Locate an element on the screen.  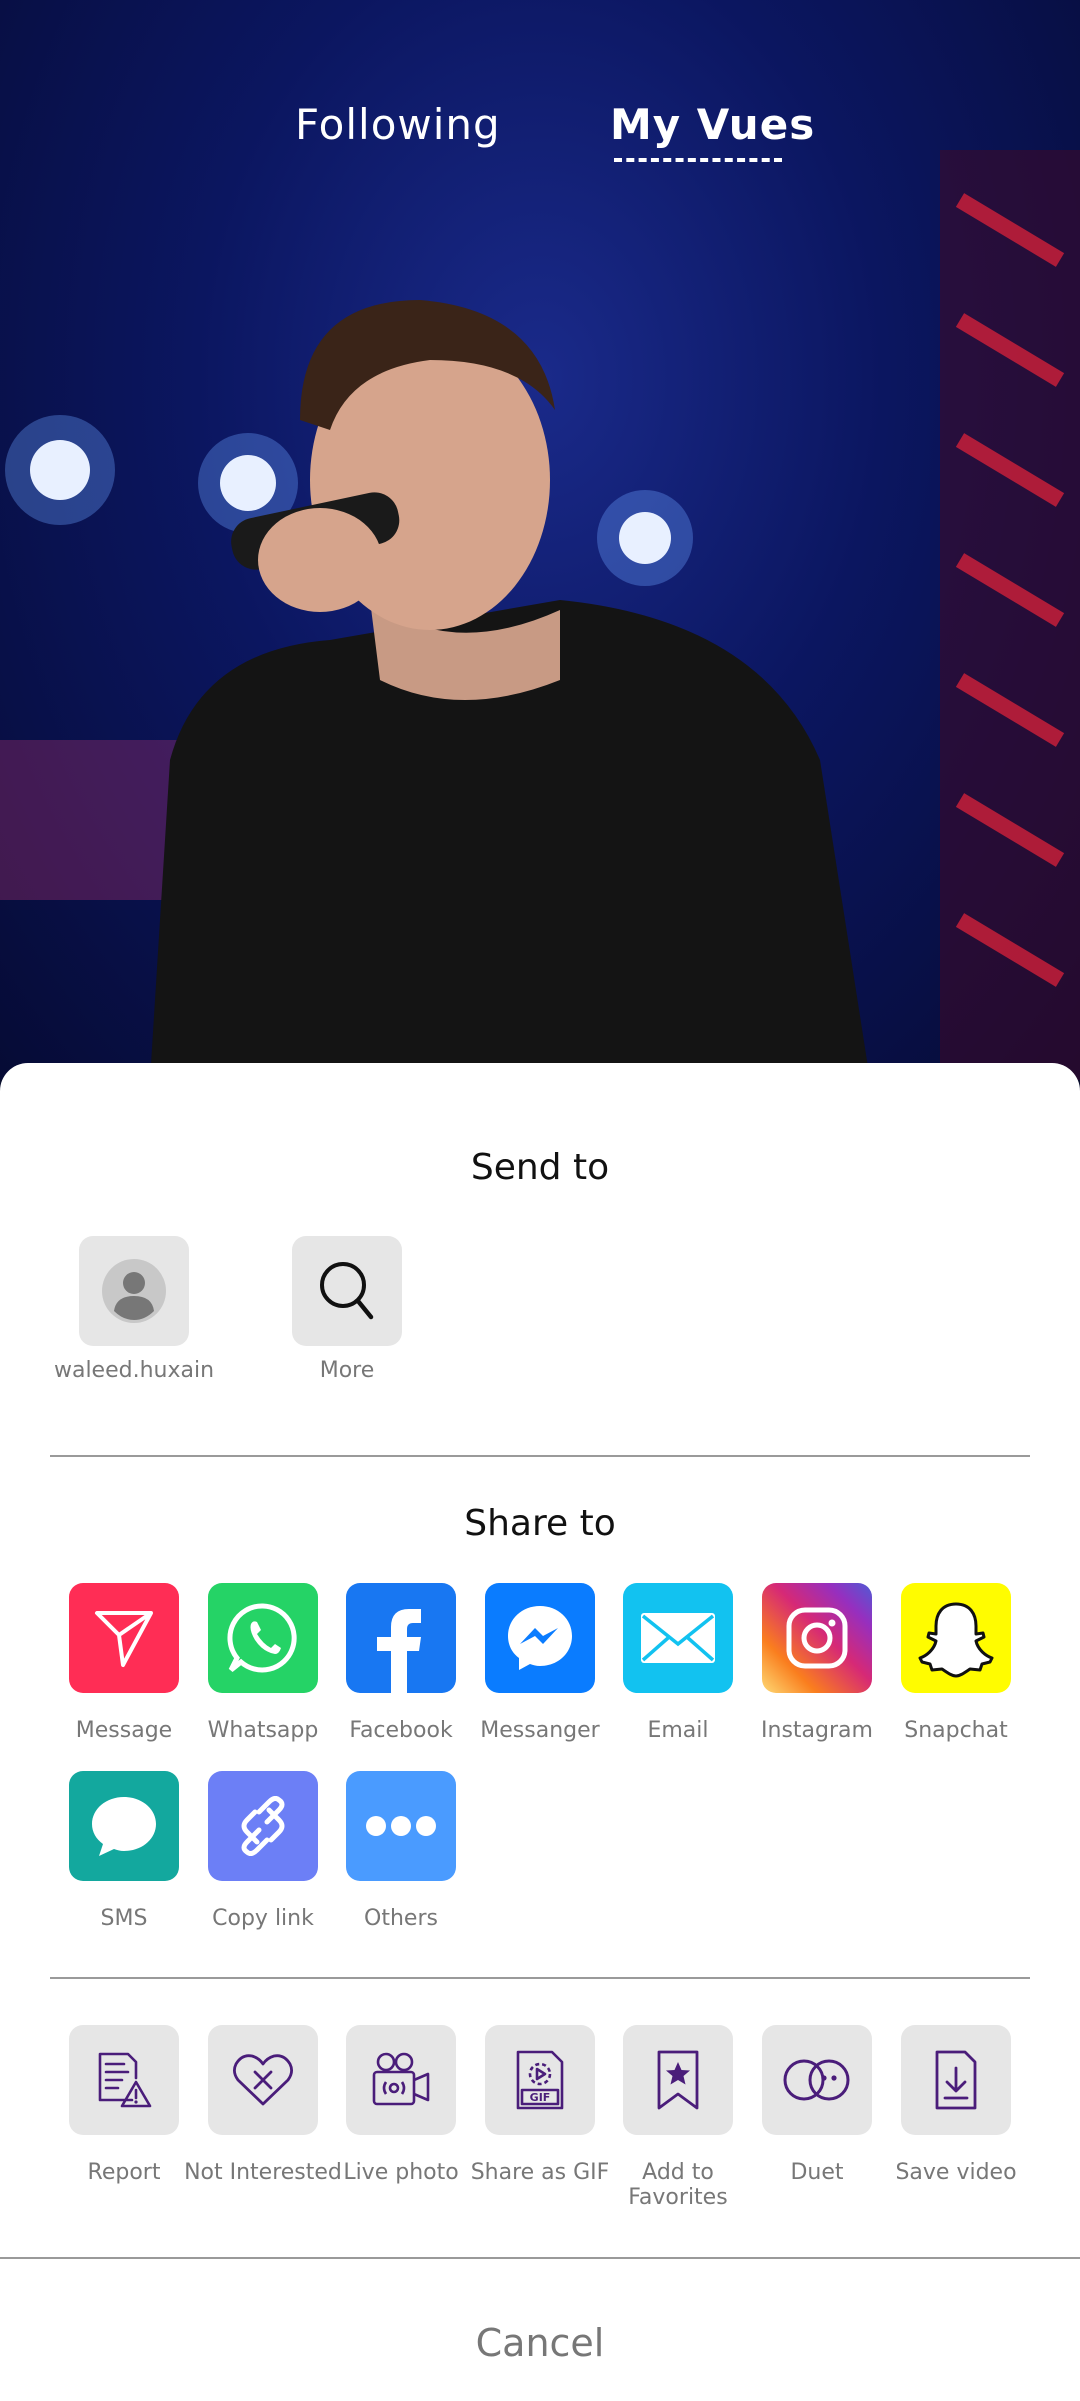
share-email-button is located at coordinates (678, 1638).